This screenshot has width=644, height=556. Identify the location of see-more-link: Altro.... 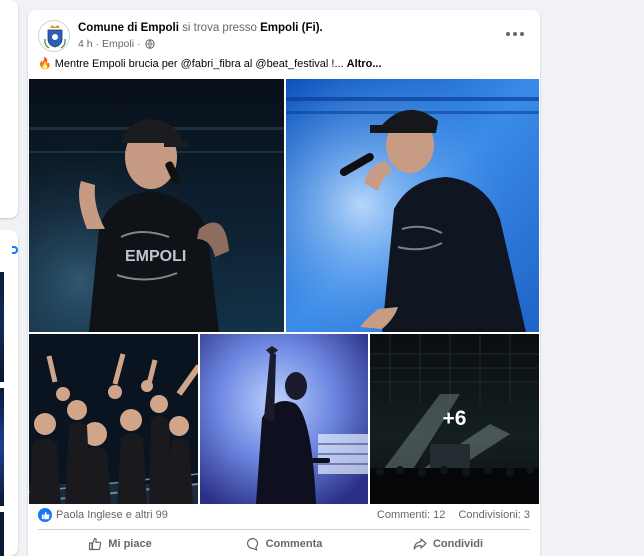
(364, 64).